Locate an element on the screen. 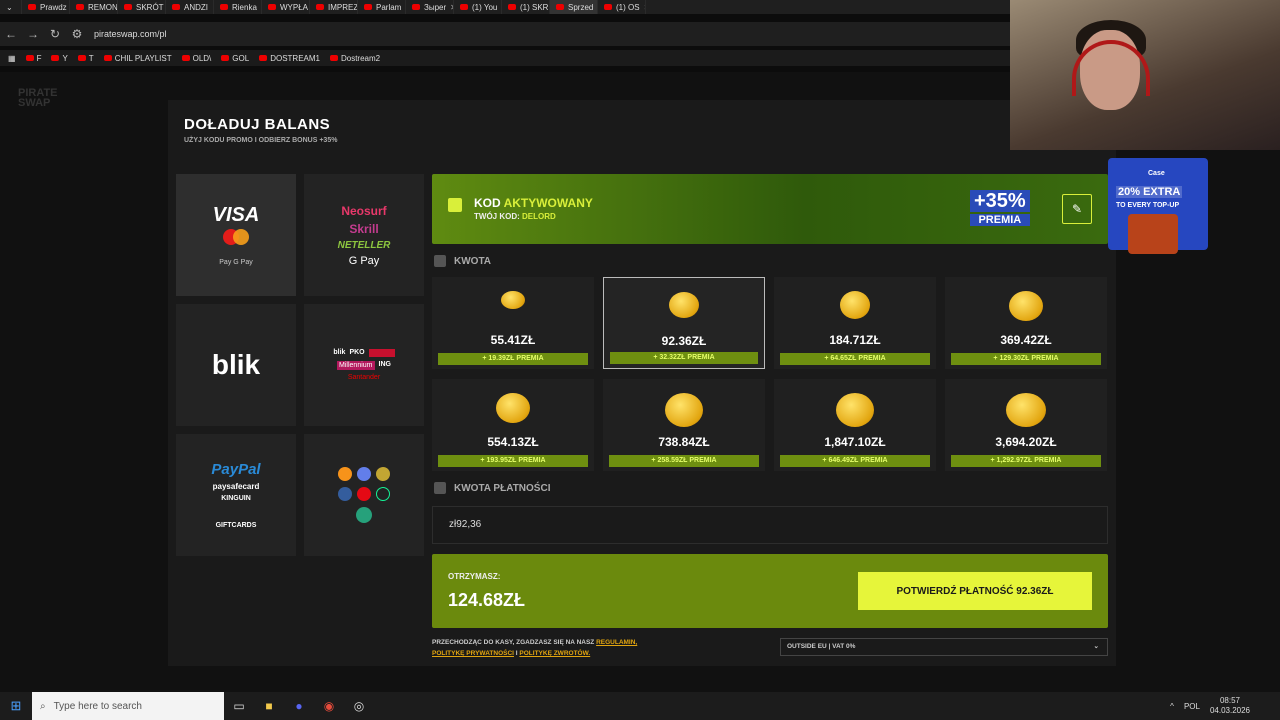  ad-sub: TO EVERY TOP-UP is located at coordinates (1148, 205).